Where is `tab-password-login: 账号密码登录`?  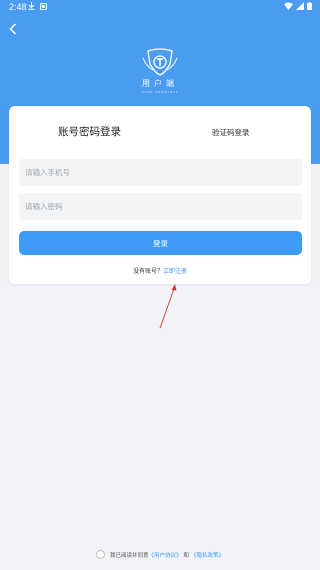 tab-password-login: 账号密码登录 is located at coordinates (89, 131).